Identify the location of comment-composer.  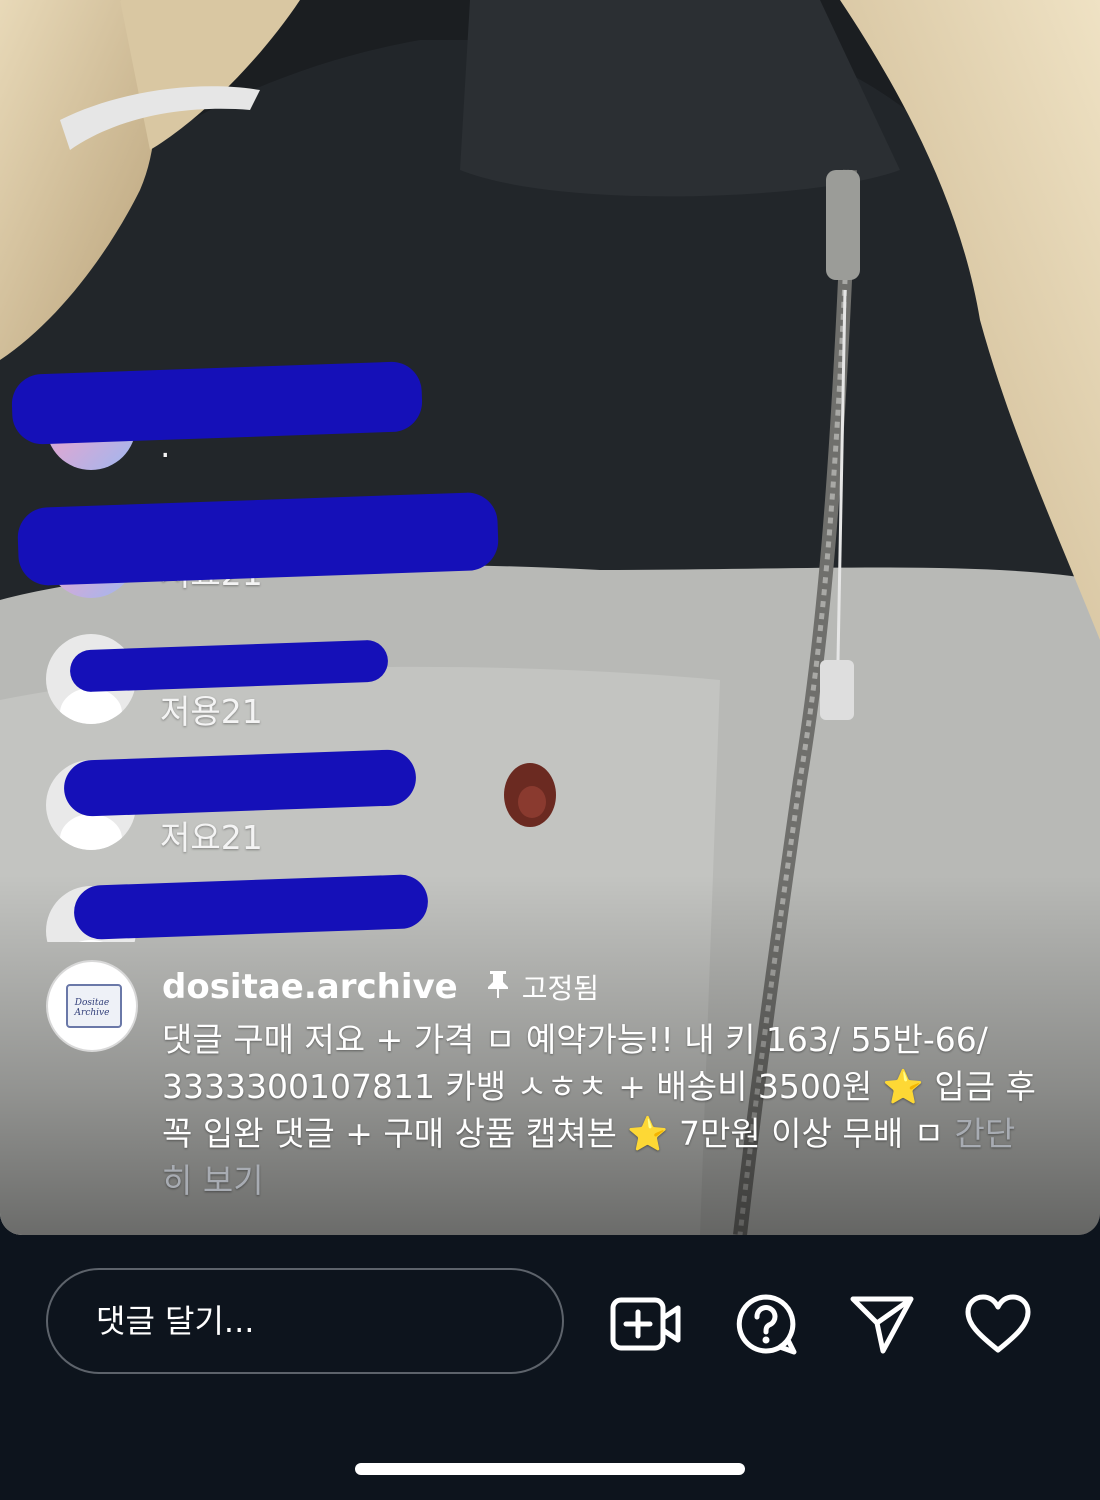
(305, 1321).